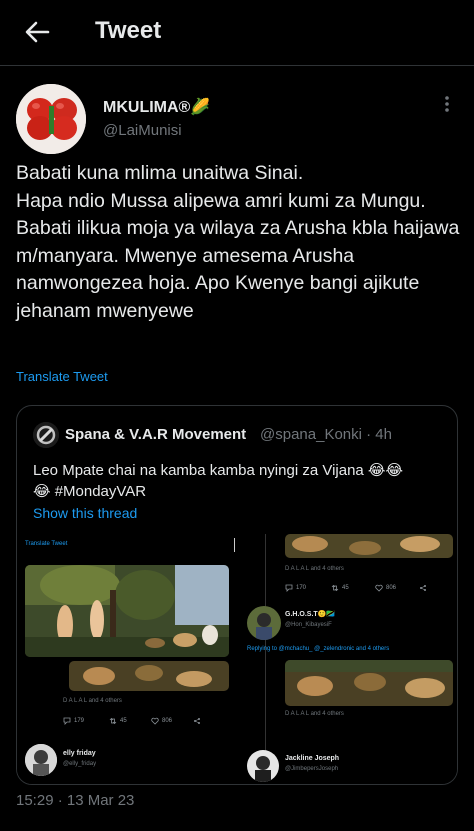  I want to click on painting-left-strip, so click(149, 676).